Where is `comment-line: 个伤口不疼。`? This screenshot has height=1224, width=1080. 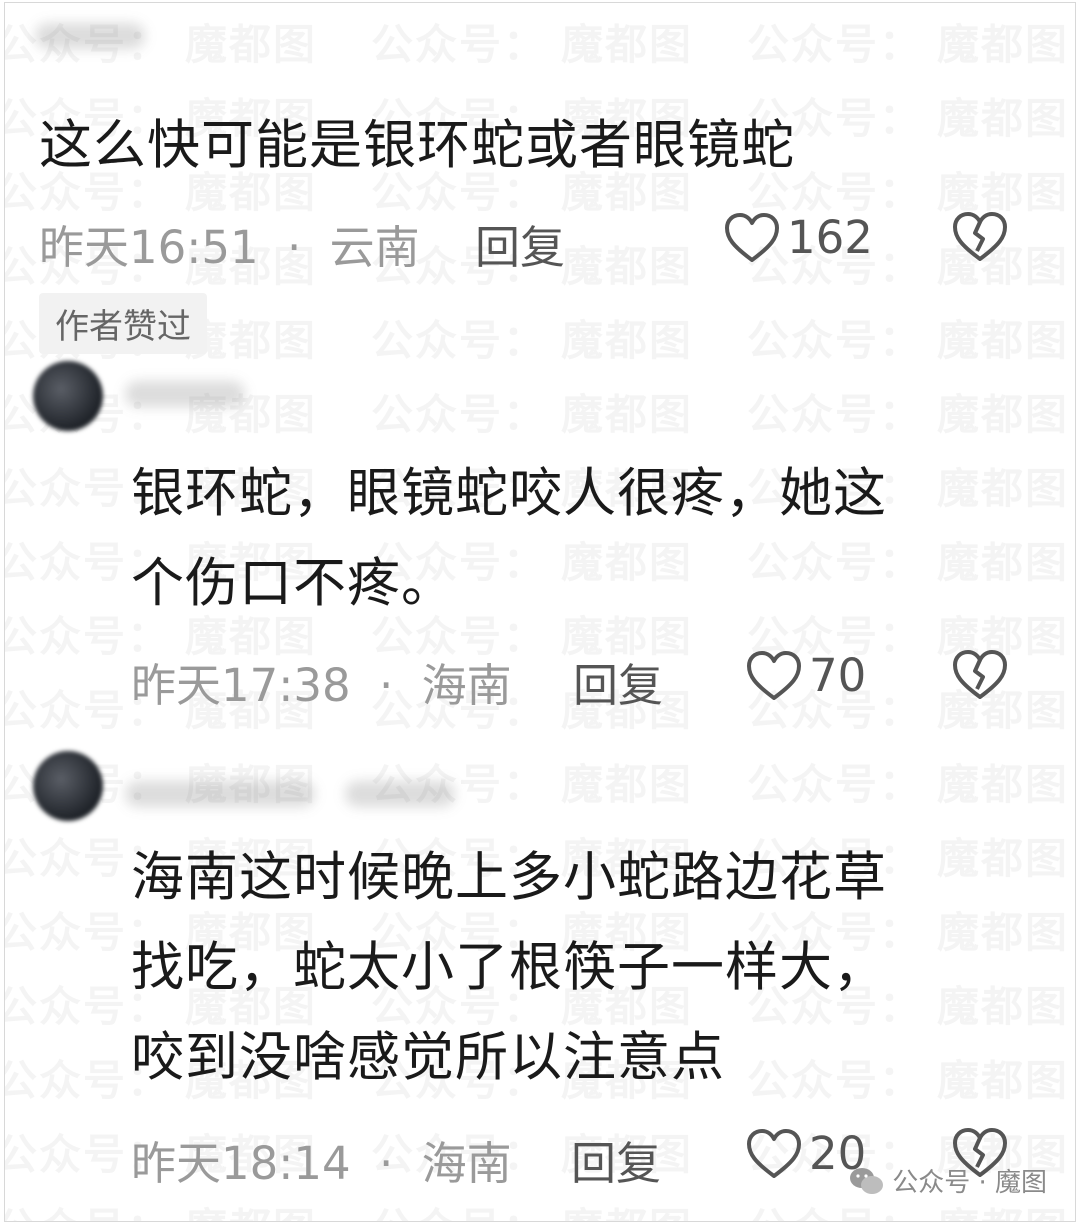
comment-line: 个伤口不疼。 is located at coordinates (293, 583).